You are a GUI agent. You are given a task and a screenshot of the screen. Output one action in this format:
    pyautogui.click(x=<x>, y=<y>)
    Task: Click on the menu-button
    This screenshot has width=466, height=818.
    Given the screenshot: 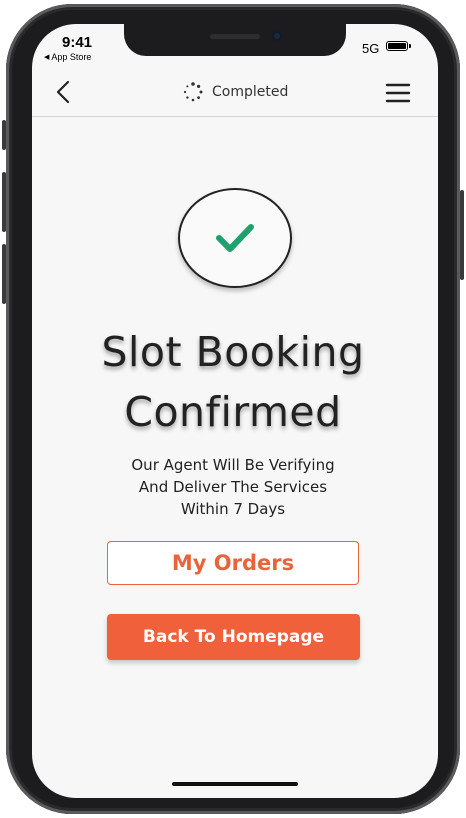 What is the action you would take?
    pyautogui.click(x=398, y=93)
    